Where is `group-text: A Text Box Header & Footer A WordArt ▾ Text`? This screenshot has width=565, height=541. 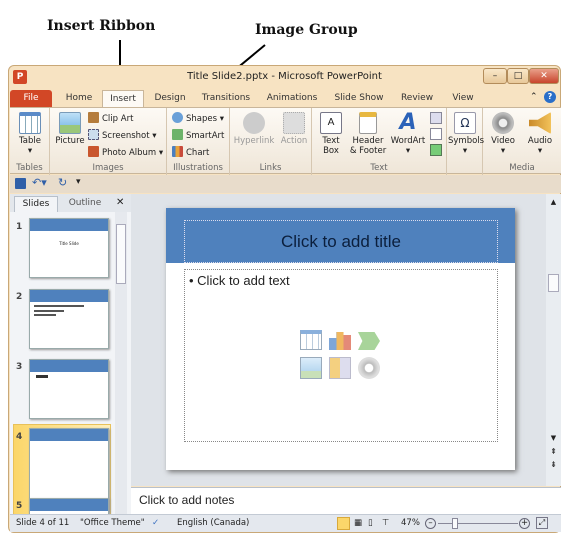
group-text: A Text Box Header & Footer A WordArt ▾ Text is located at coordinates (379, 141).